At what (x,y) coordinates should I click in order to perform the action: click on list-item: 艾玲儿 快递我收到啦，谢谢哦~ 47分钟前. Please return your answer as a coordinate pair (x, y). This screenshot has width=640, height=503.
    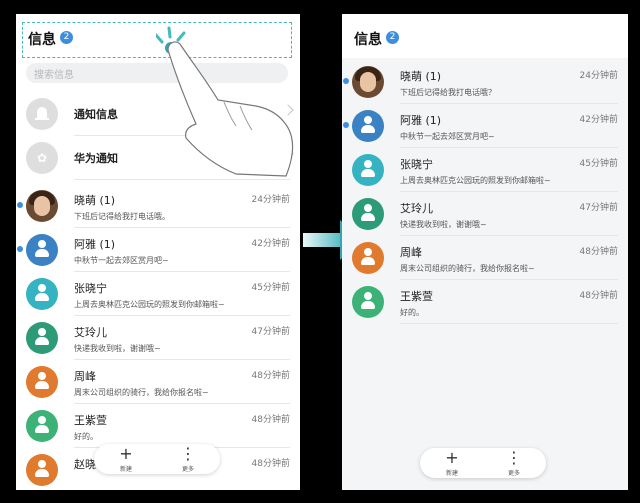
    Looking at the image, I should click on (158, 338).